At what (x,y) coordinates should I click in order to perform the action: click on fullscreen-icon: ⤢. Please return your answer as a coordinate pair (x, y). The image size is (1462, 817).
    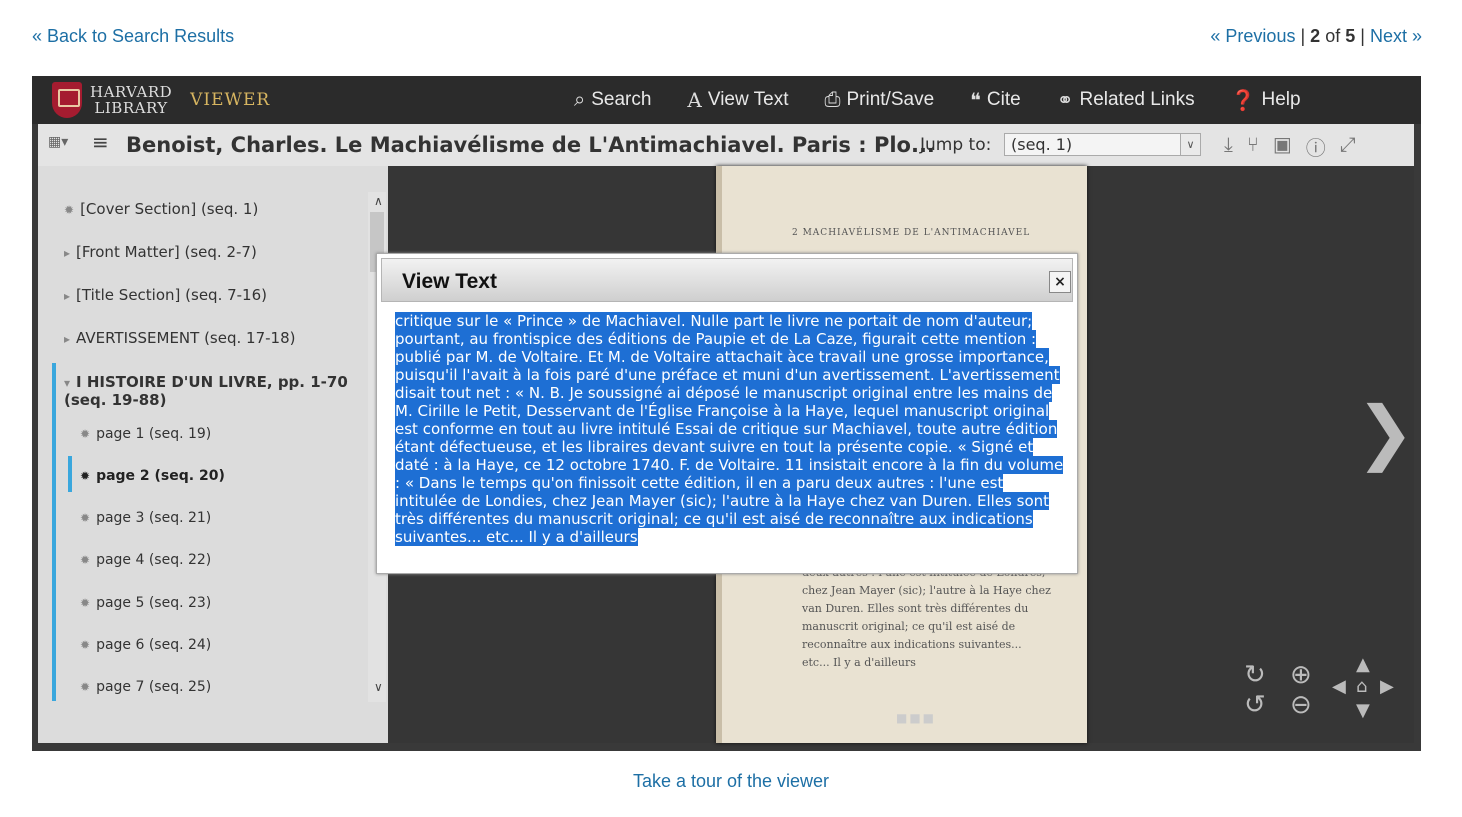
    Looking at the image, I should click on (1348, 146).